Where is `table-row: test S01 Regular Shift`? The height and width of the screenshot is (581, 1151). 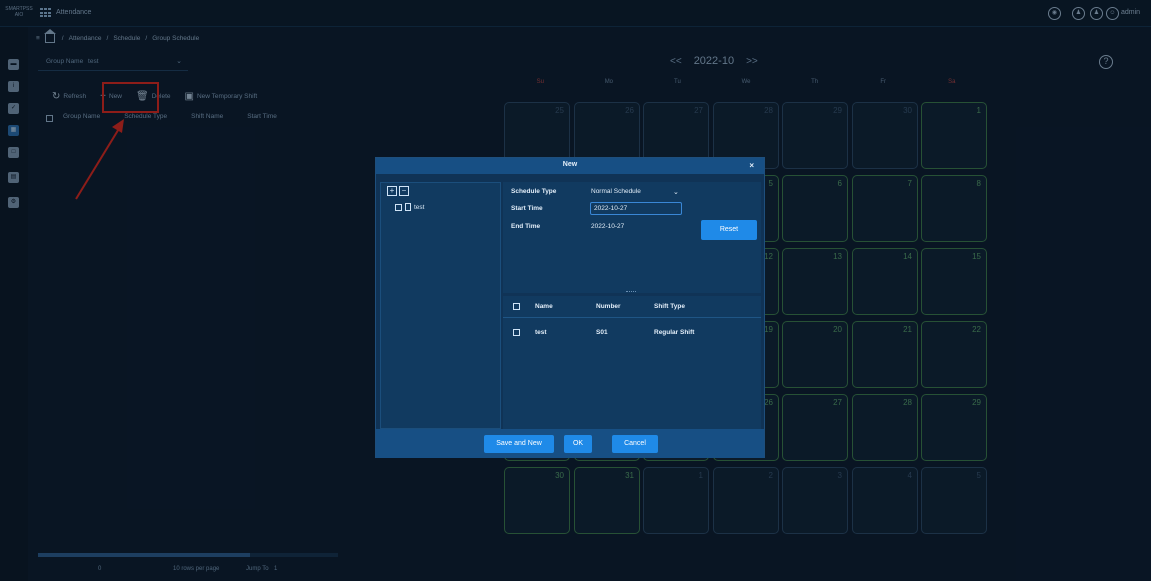 table-row: test S01 Regular Shift is located at coordinates (632, 331).